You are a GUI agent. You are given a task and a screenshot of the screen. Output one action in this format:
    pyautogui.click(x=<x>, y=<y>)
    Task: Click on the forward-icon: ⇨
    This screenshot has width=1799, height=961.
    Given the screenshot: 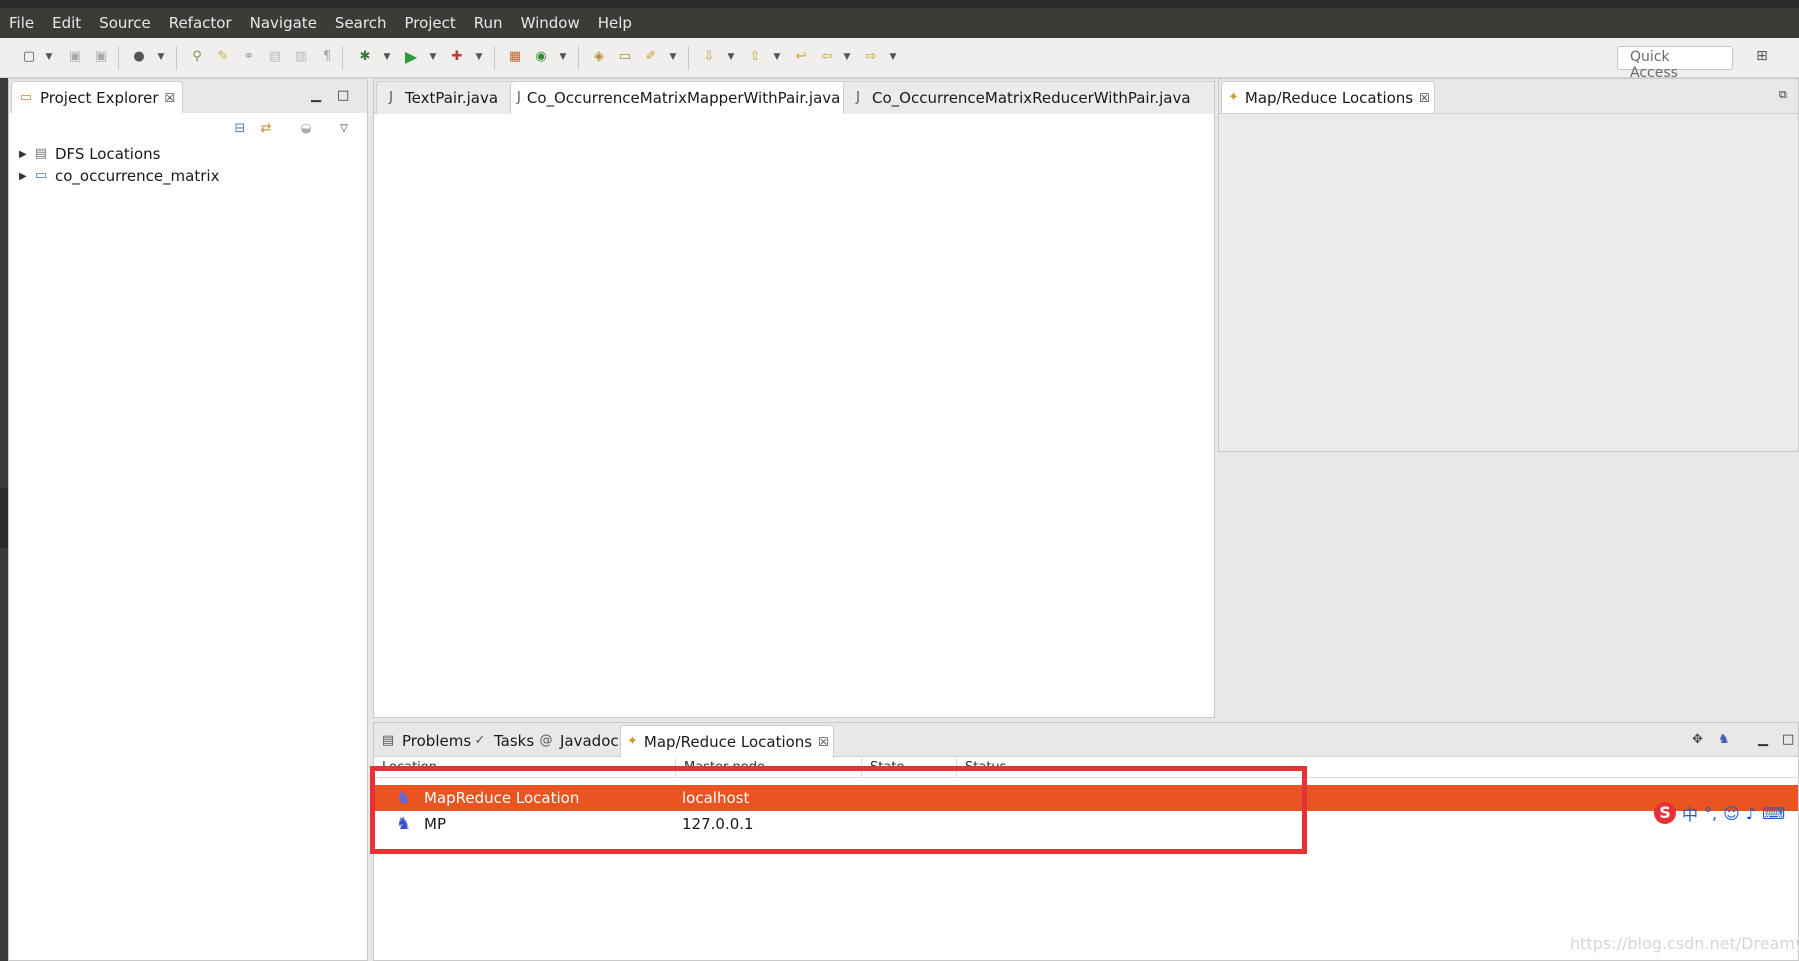 What is the action you would take?
    pyautogui.click(x=871, y=57)
    